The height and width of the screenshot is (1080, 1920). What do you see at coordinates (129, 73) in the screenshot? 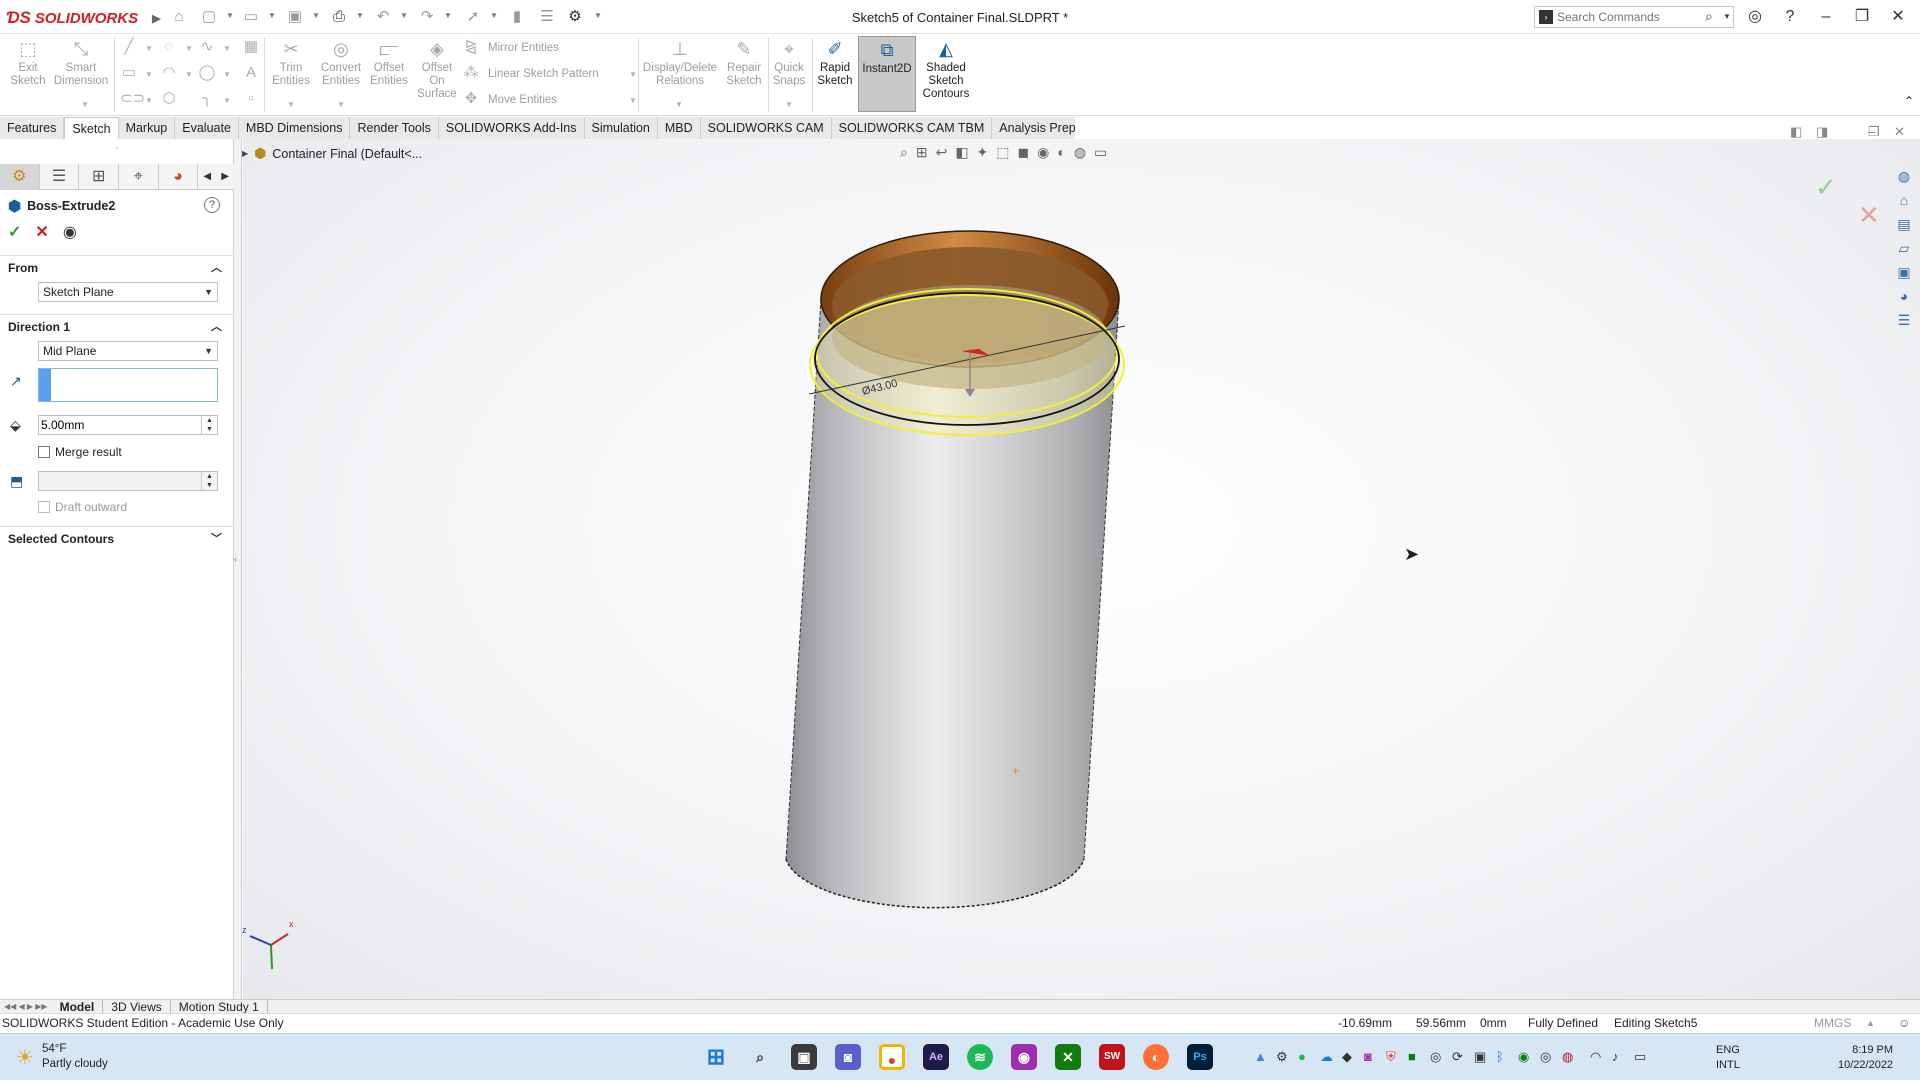
I see `rectangle-icon: ▭` at bounding box center [129, 73].